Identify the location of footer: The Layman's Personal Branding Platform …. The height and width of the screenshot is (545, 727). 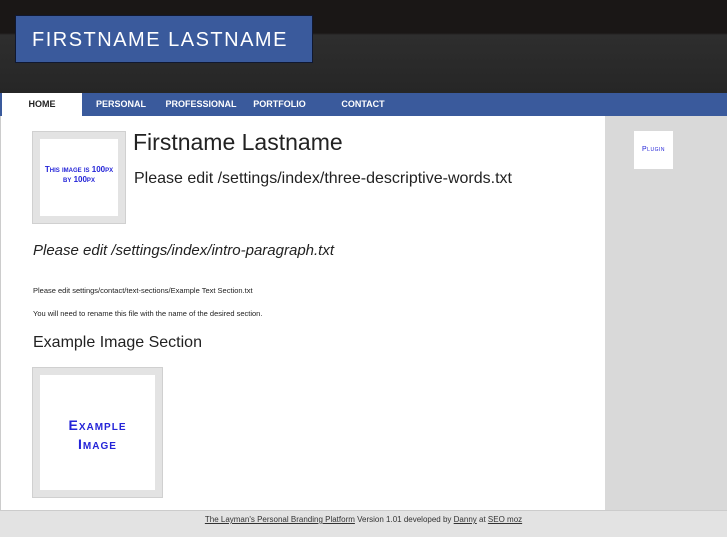
(363, 523).